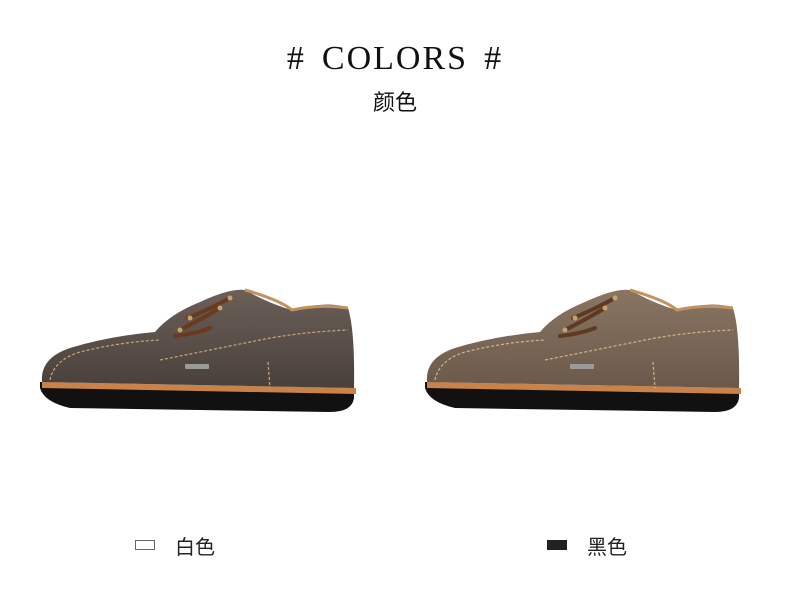 Image resolution: width=790 pixels, height=615 pixels. Describe the element at coordinates (557, 545) in the screenshot. I see `black-swatch-icon` at that location.